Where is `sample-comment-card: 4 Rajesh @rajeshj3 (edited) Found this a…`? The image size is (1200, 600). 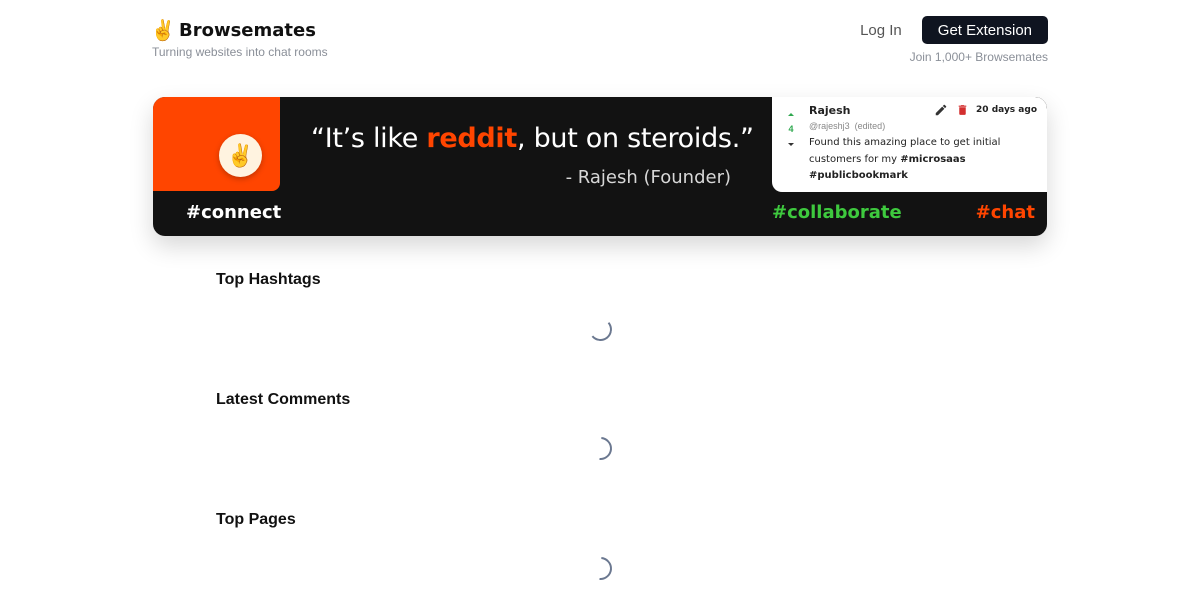
sample-comment-card: 4 Rajesh @rajeshj3 (edited) Found this a… is located at coordinates (909, 144).